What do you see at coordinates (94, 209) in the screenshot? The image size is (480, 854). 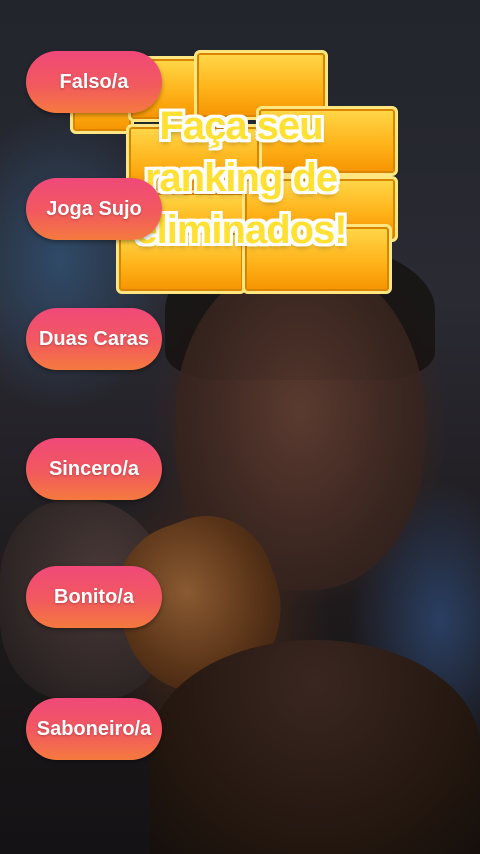 I see `option-joga-sujo: Joga Sujo` at bounding box center [94, 209].